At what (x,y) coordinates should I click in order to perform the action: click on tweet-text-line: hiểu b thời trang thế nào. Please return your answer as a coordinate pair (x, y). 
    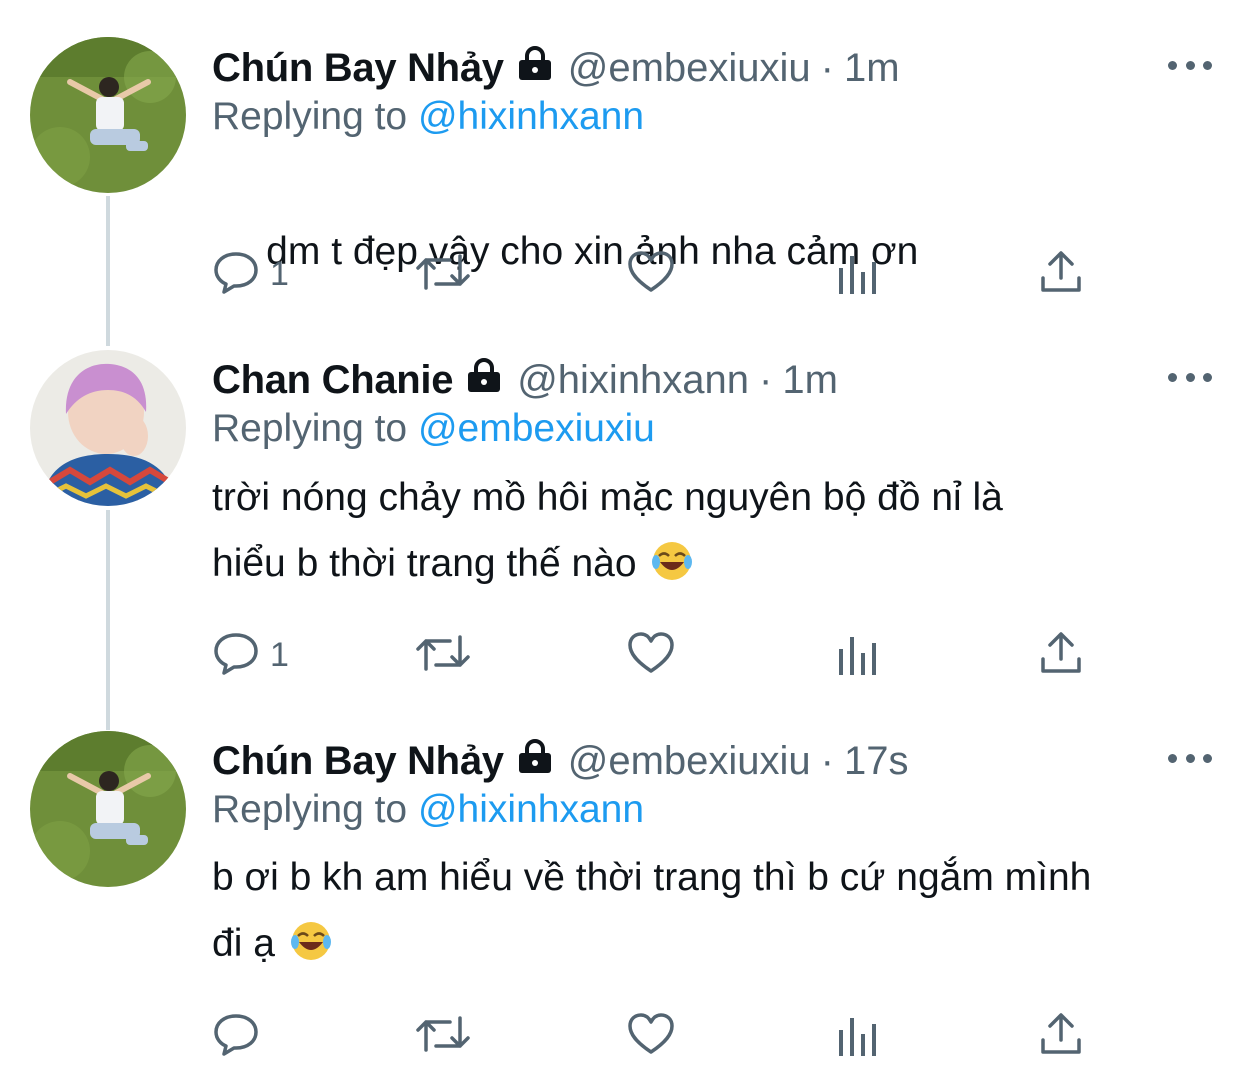
    Looking at the image, I should click on (424, 563).